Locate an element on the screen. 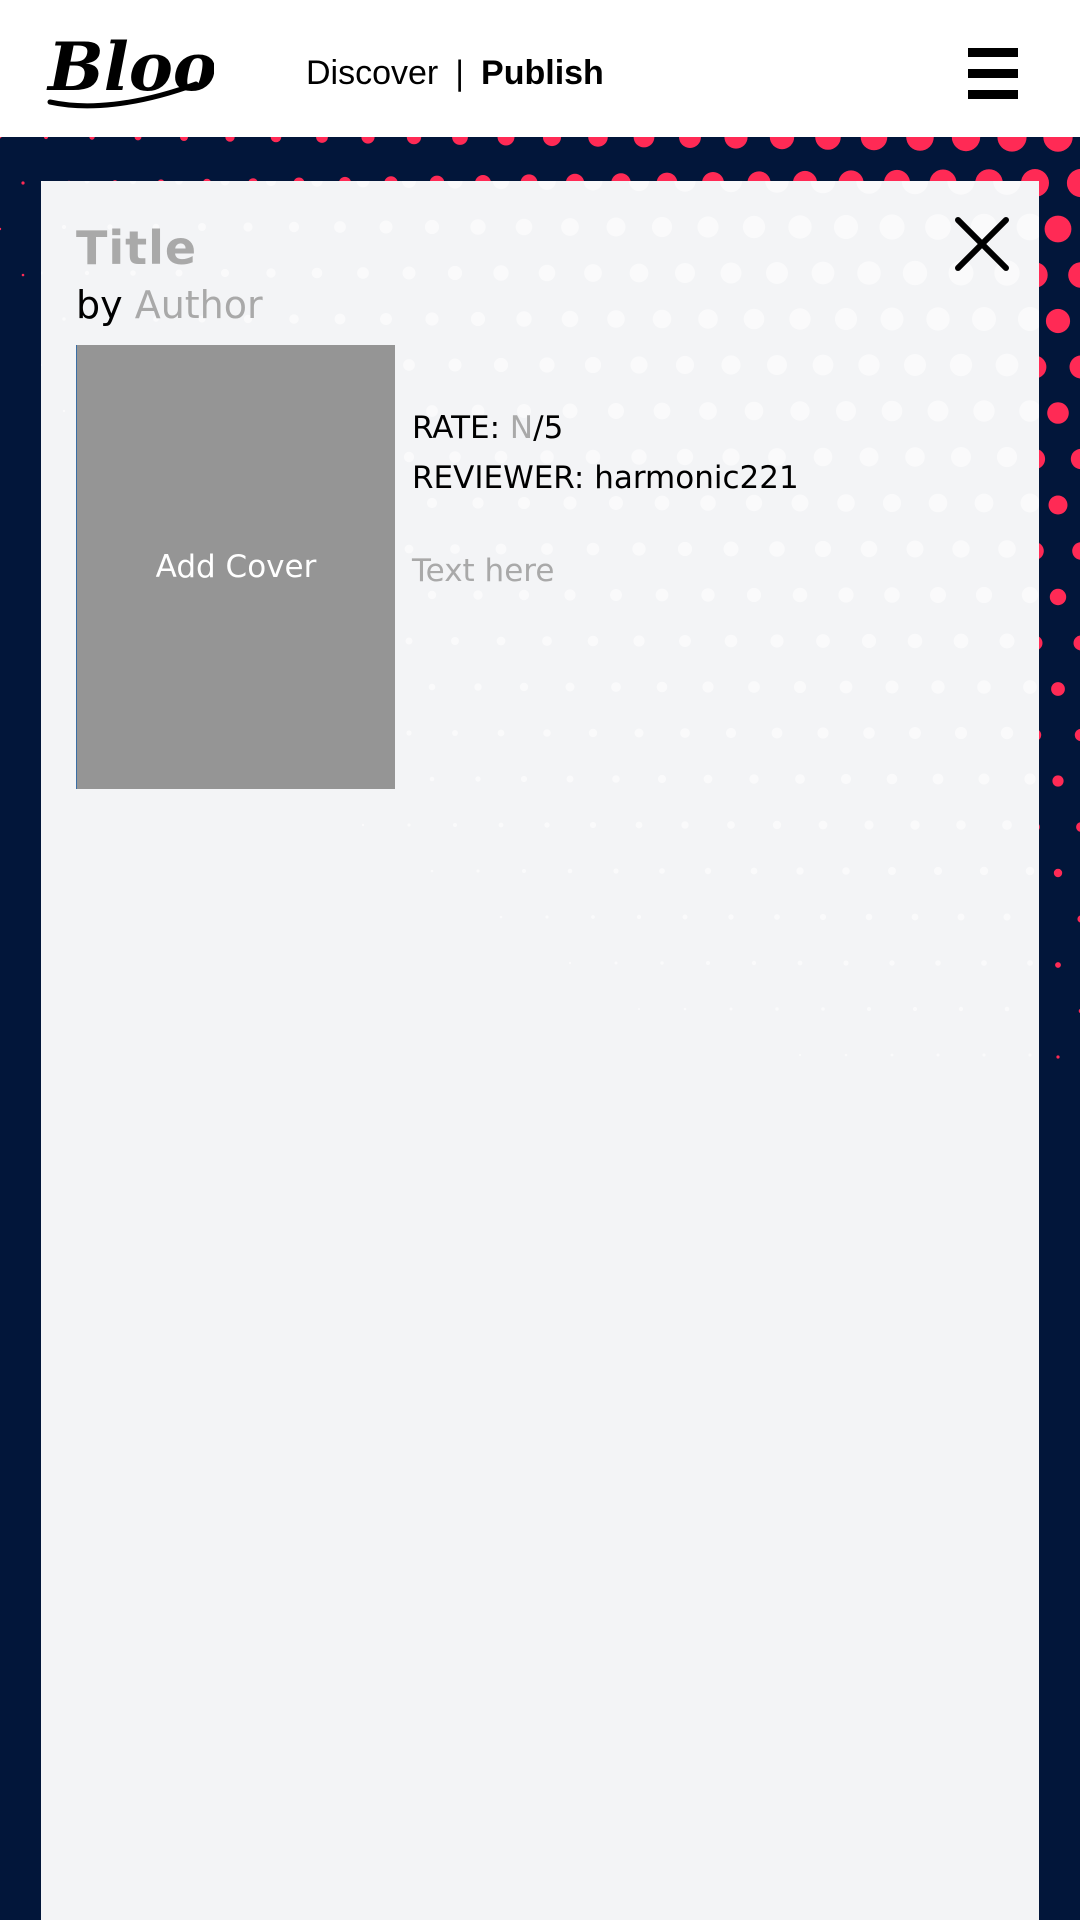 This screenshot has width=1080, height=1920. byline: by Author is located at coordinates (169, 305).